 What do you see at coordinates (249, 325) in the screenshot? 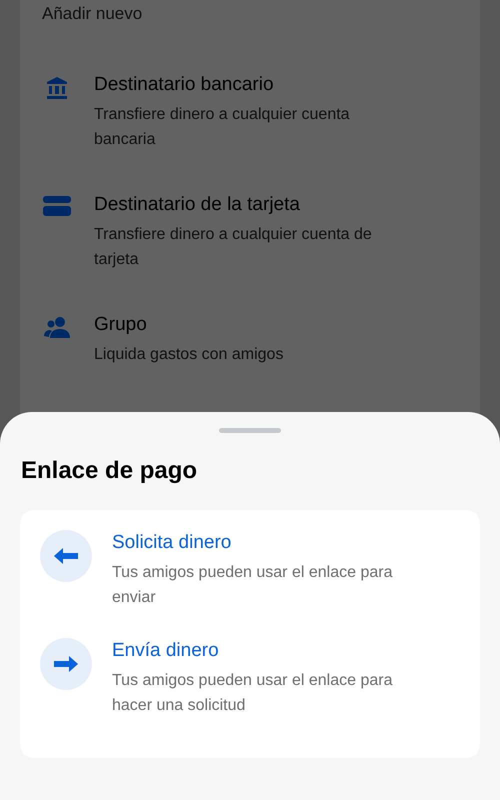
I see `item-title: Grupo` at bounding box center [249, 325].